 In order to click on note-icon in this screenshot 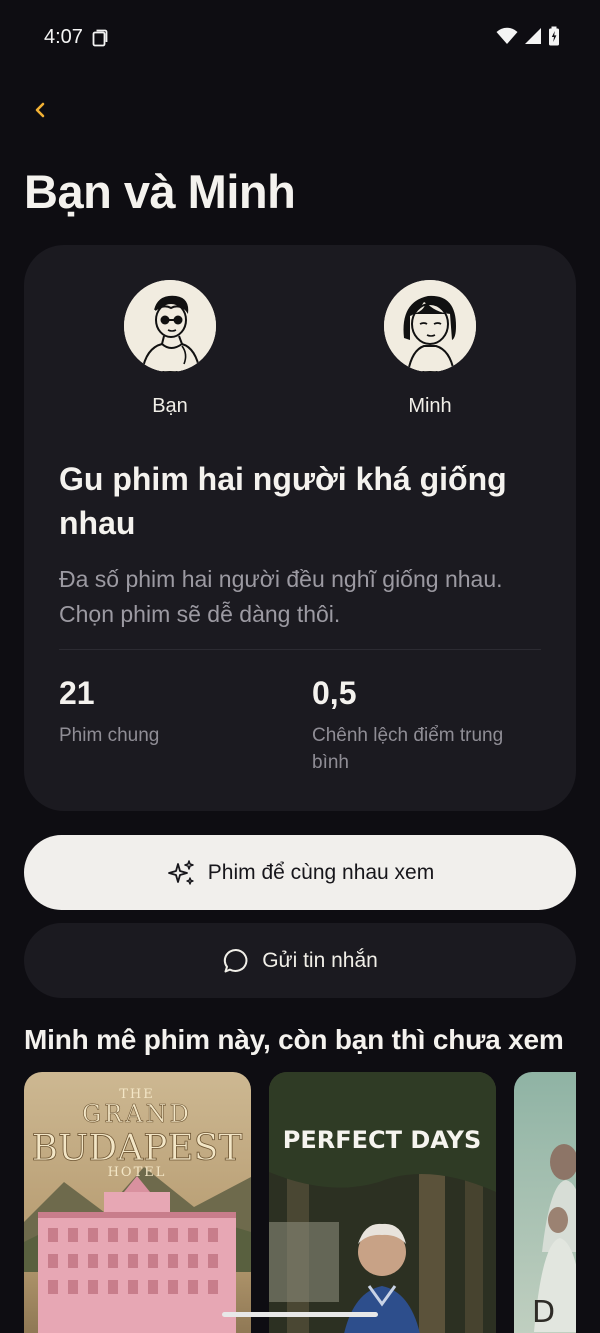, I will do `click(100, 38)`.